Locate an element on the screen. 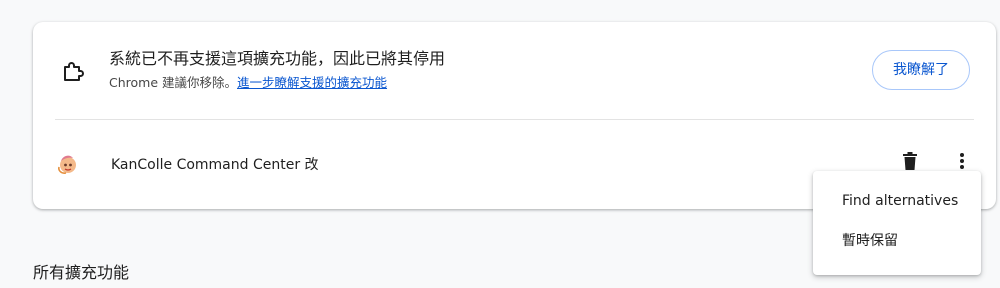  all-extensions-heading: 所有擴充功能 is located at coordinates (81, 272).